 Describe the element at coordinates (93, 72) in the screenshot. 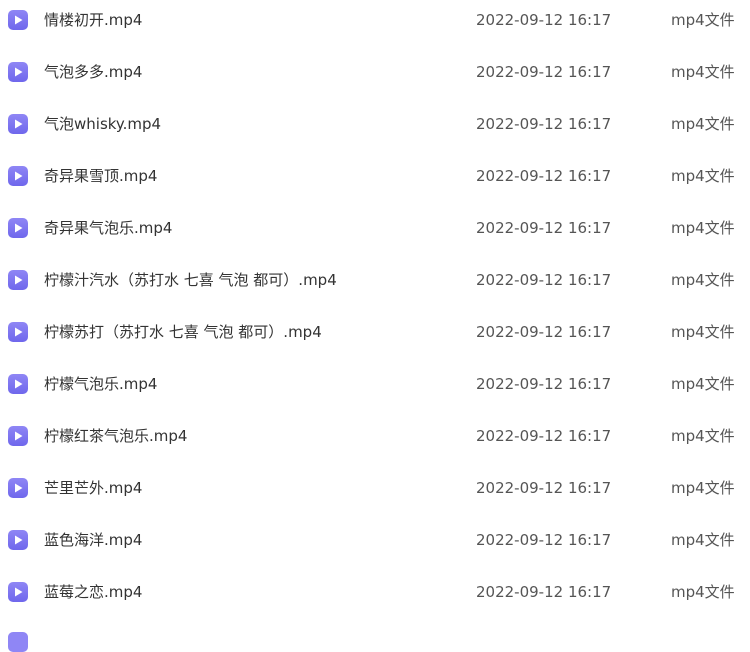

I see `file-name: 气泡多多.mp4` at that location.